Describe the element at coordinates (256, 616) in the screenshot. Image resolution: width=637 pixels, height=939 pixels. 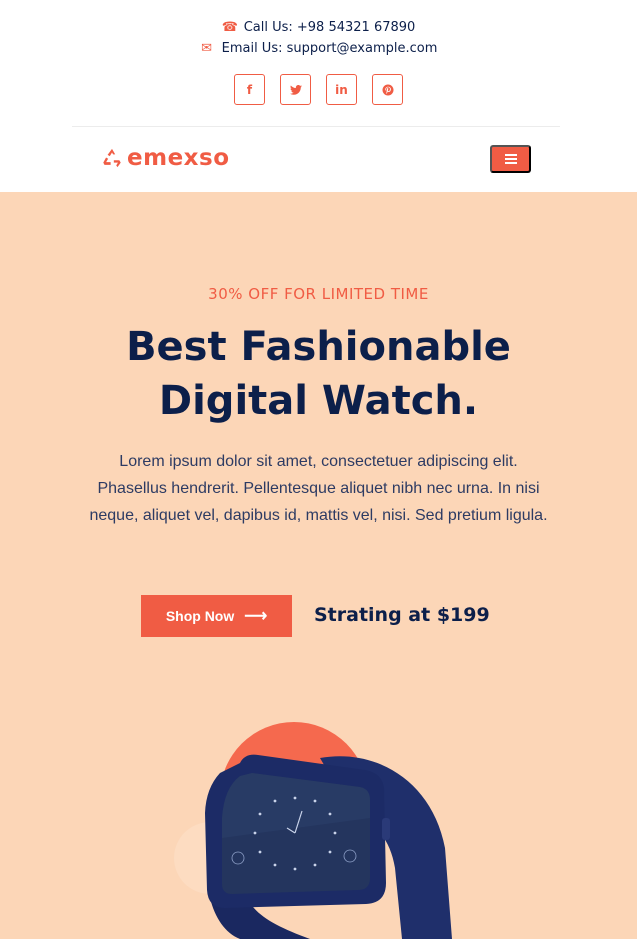
I see `arrow-right-icon: ⟶` at that location.